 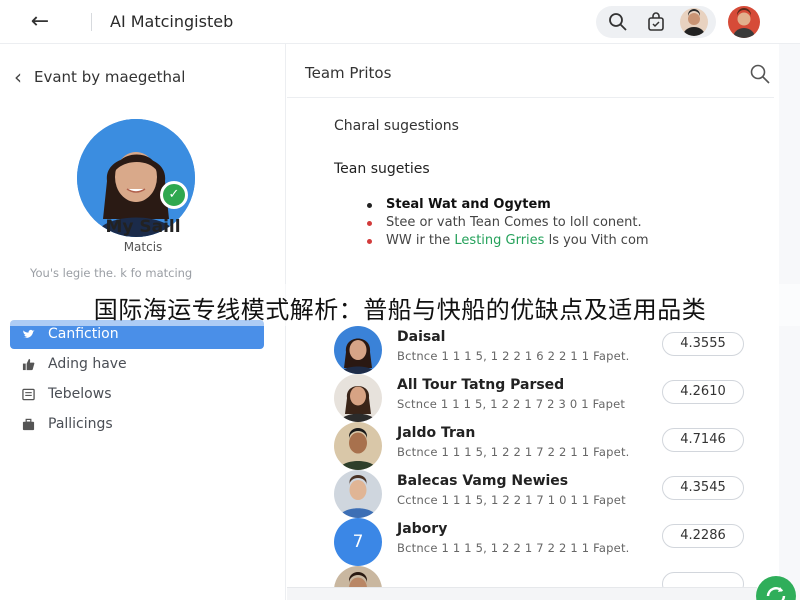 I want to click on sidebar-item-label: Ading have, so click(x=87, y=364).